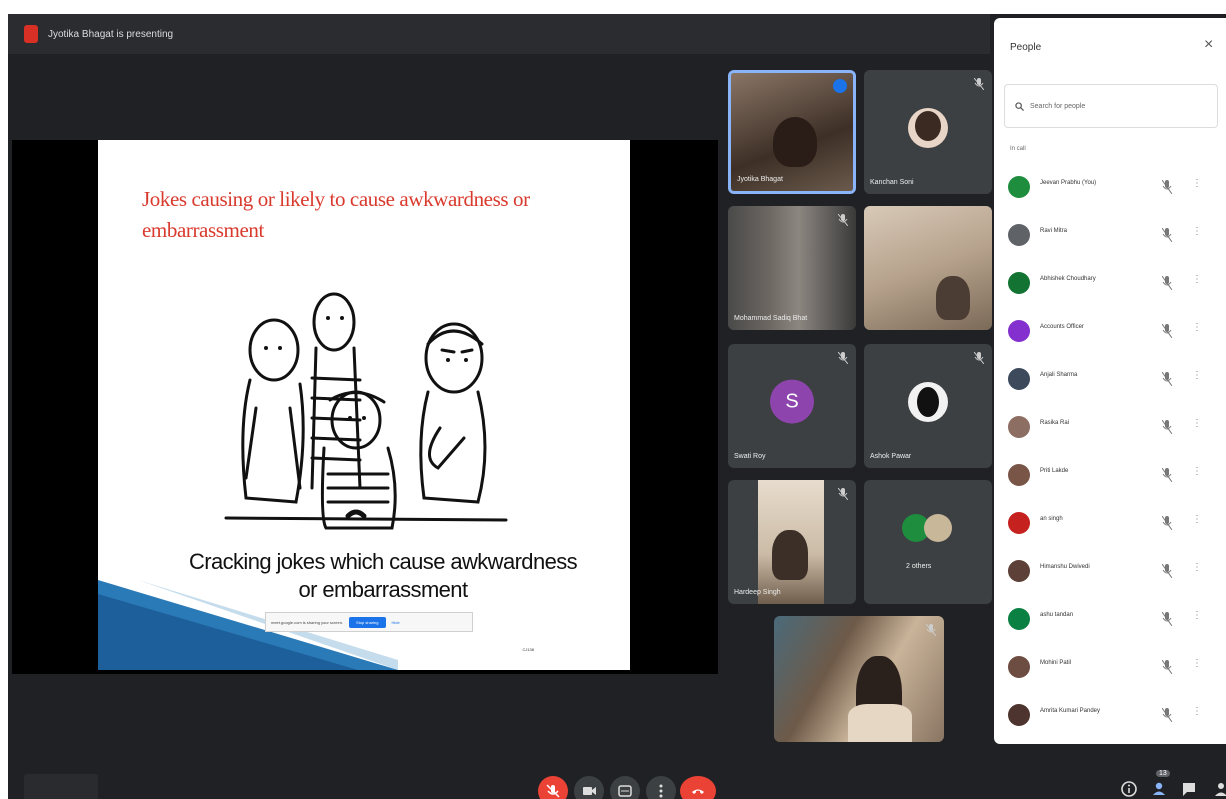  Describe the element at coordinates (1163, 773) in the screenshot. I see `people-count-badge: 13` at that location.